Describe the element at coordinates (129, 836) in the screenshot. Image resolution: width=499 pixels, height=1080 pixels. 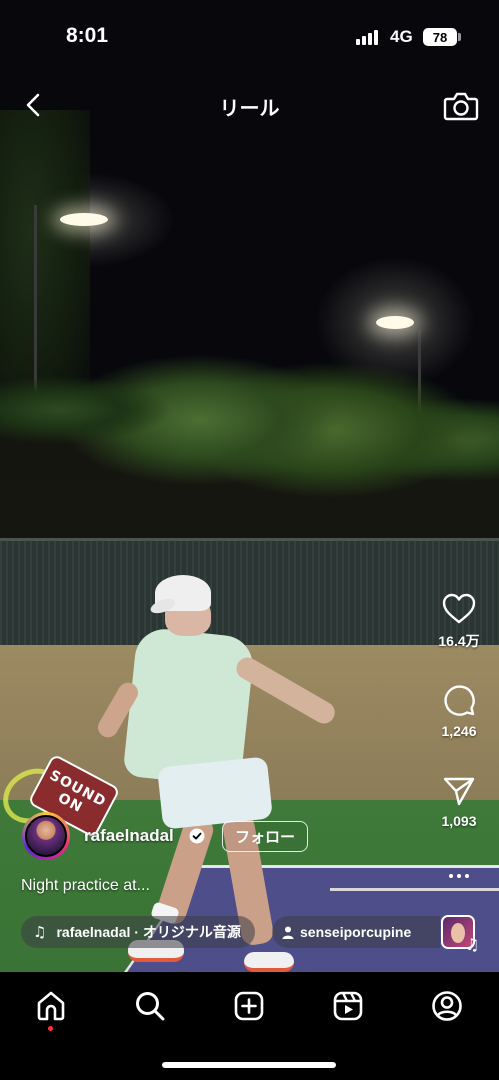
I see `username: rafaelnadal` at that location.